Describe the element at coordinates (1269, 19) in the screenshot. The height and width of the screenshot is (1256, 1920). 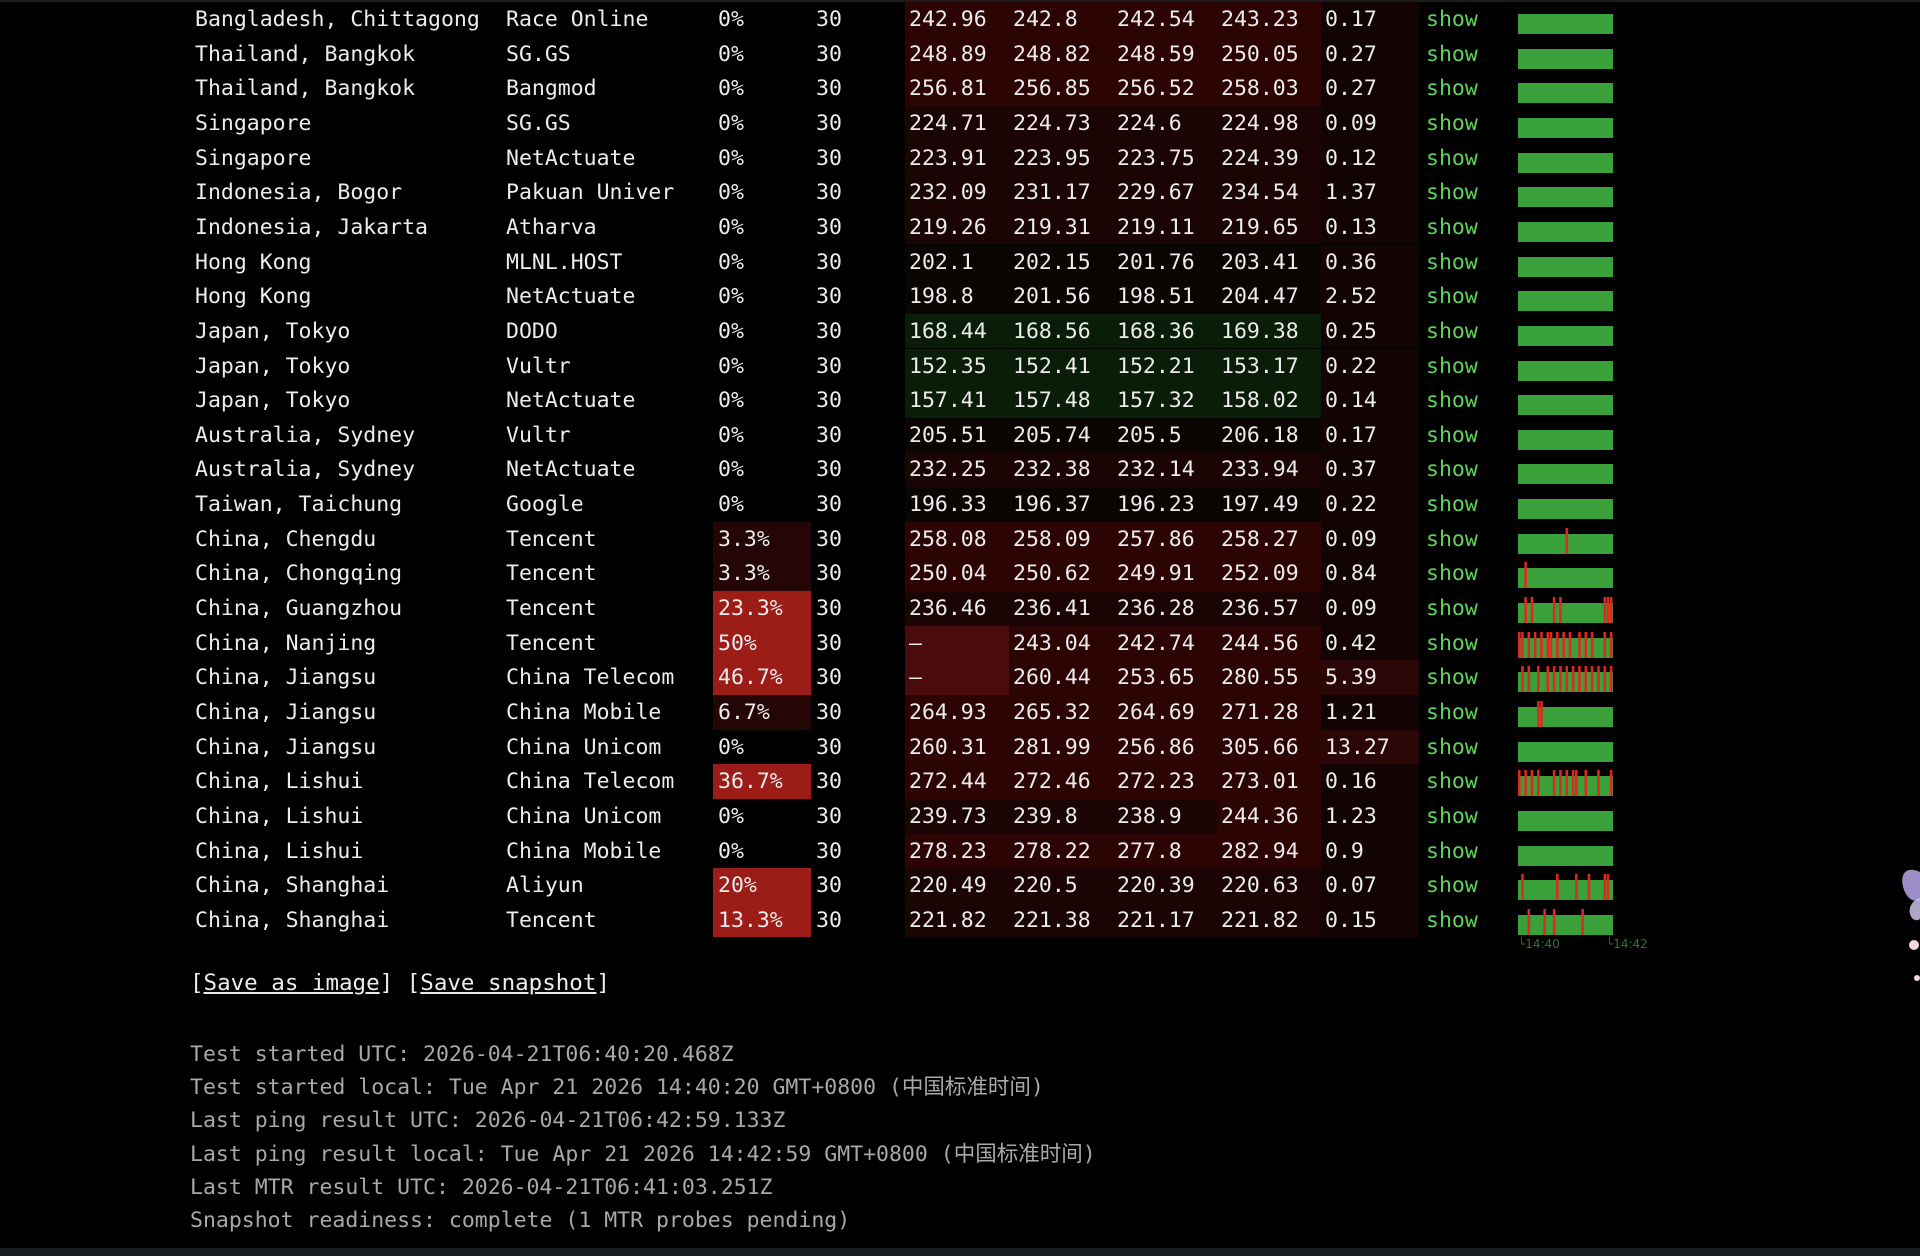
I see `worst-latency-cell: 243.23` at that location.